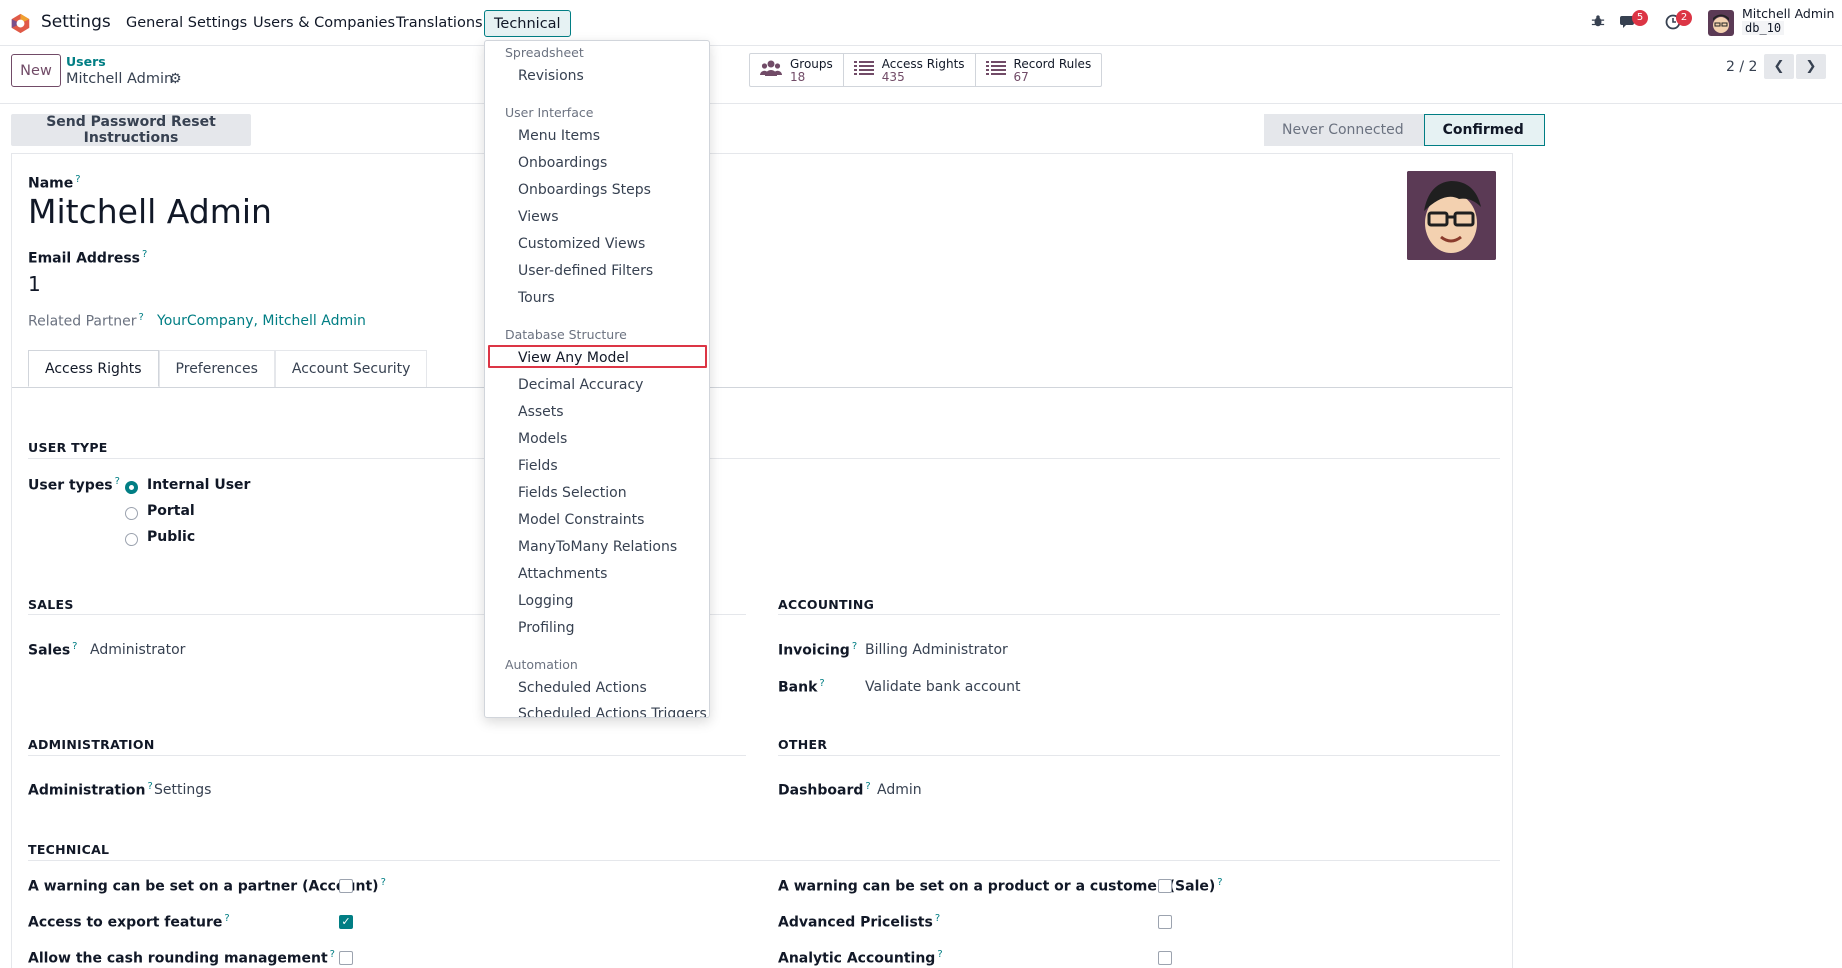 The height and width of the screenshot is (968, 1842). I want to click on menu-users-companies: Users & Companies, so click(324, 23).